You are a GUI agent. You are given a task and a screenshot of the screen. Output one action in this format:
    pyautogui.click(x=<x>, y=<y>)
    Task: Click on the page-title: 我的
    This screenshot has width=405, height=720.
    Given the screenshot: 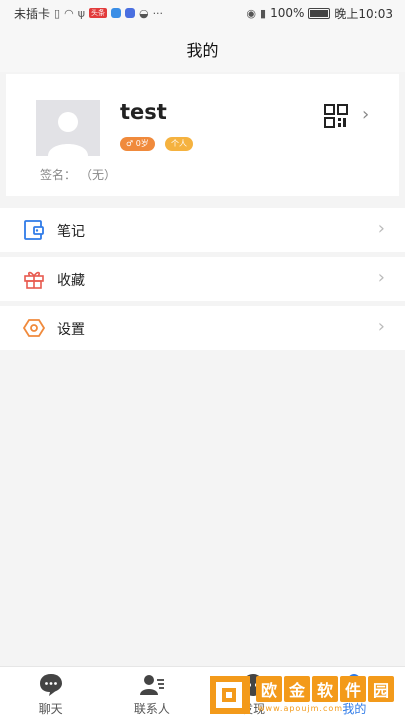 What is the action you would take?
    pyautogui.click(x=202, y=50)
    